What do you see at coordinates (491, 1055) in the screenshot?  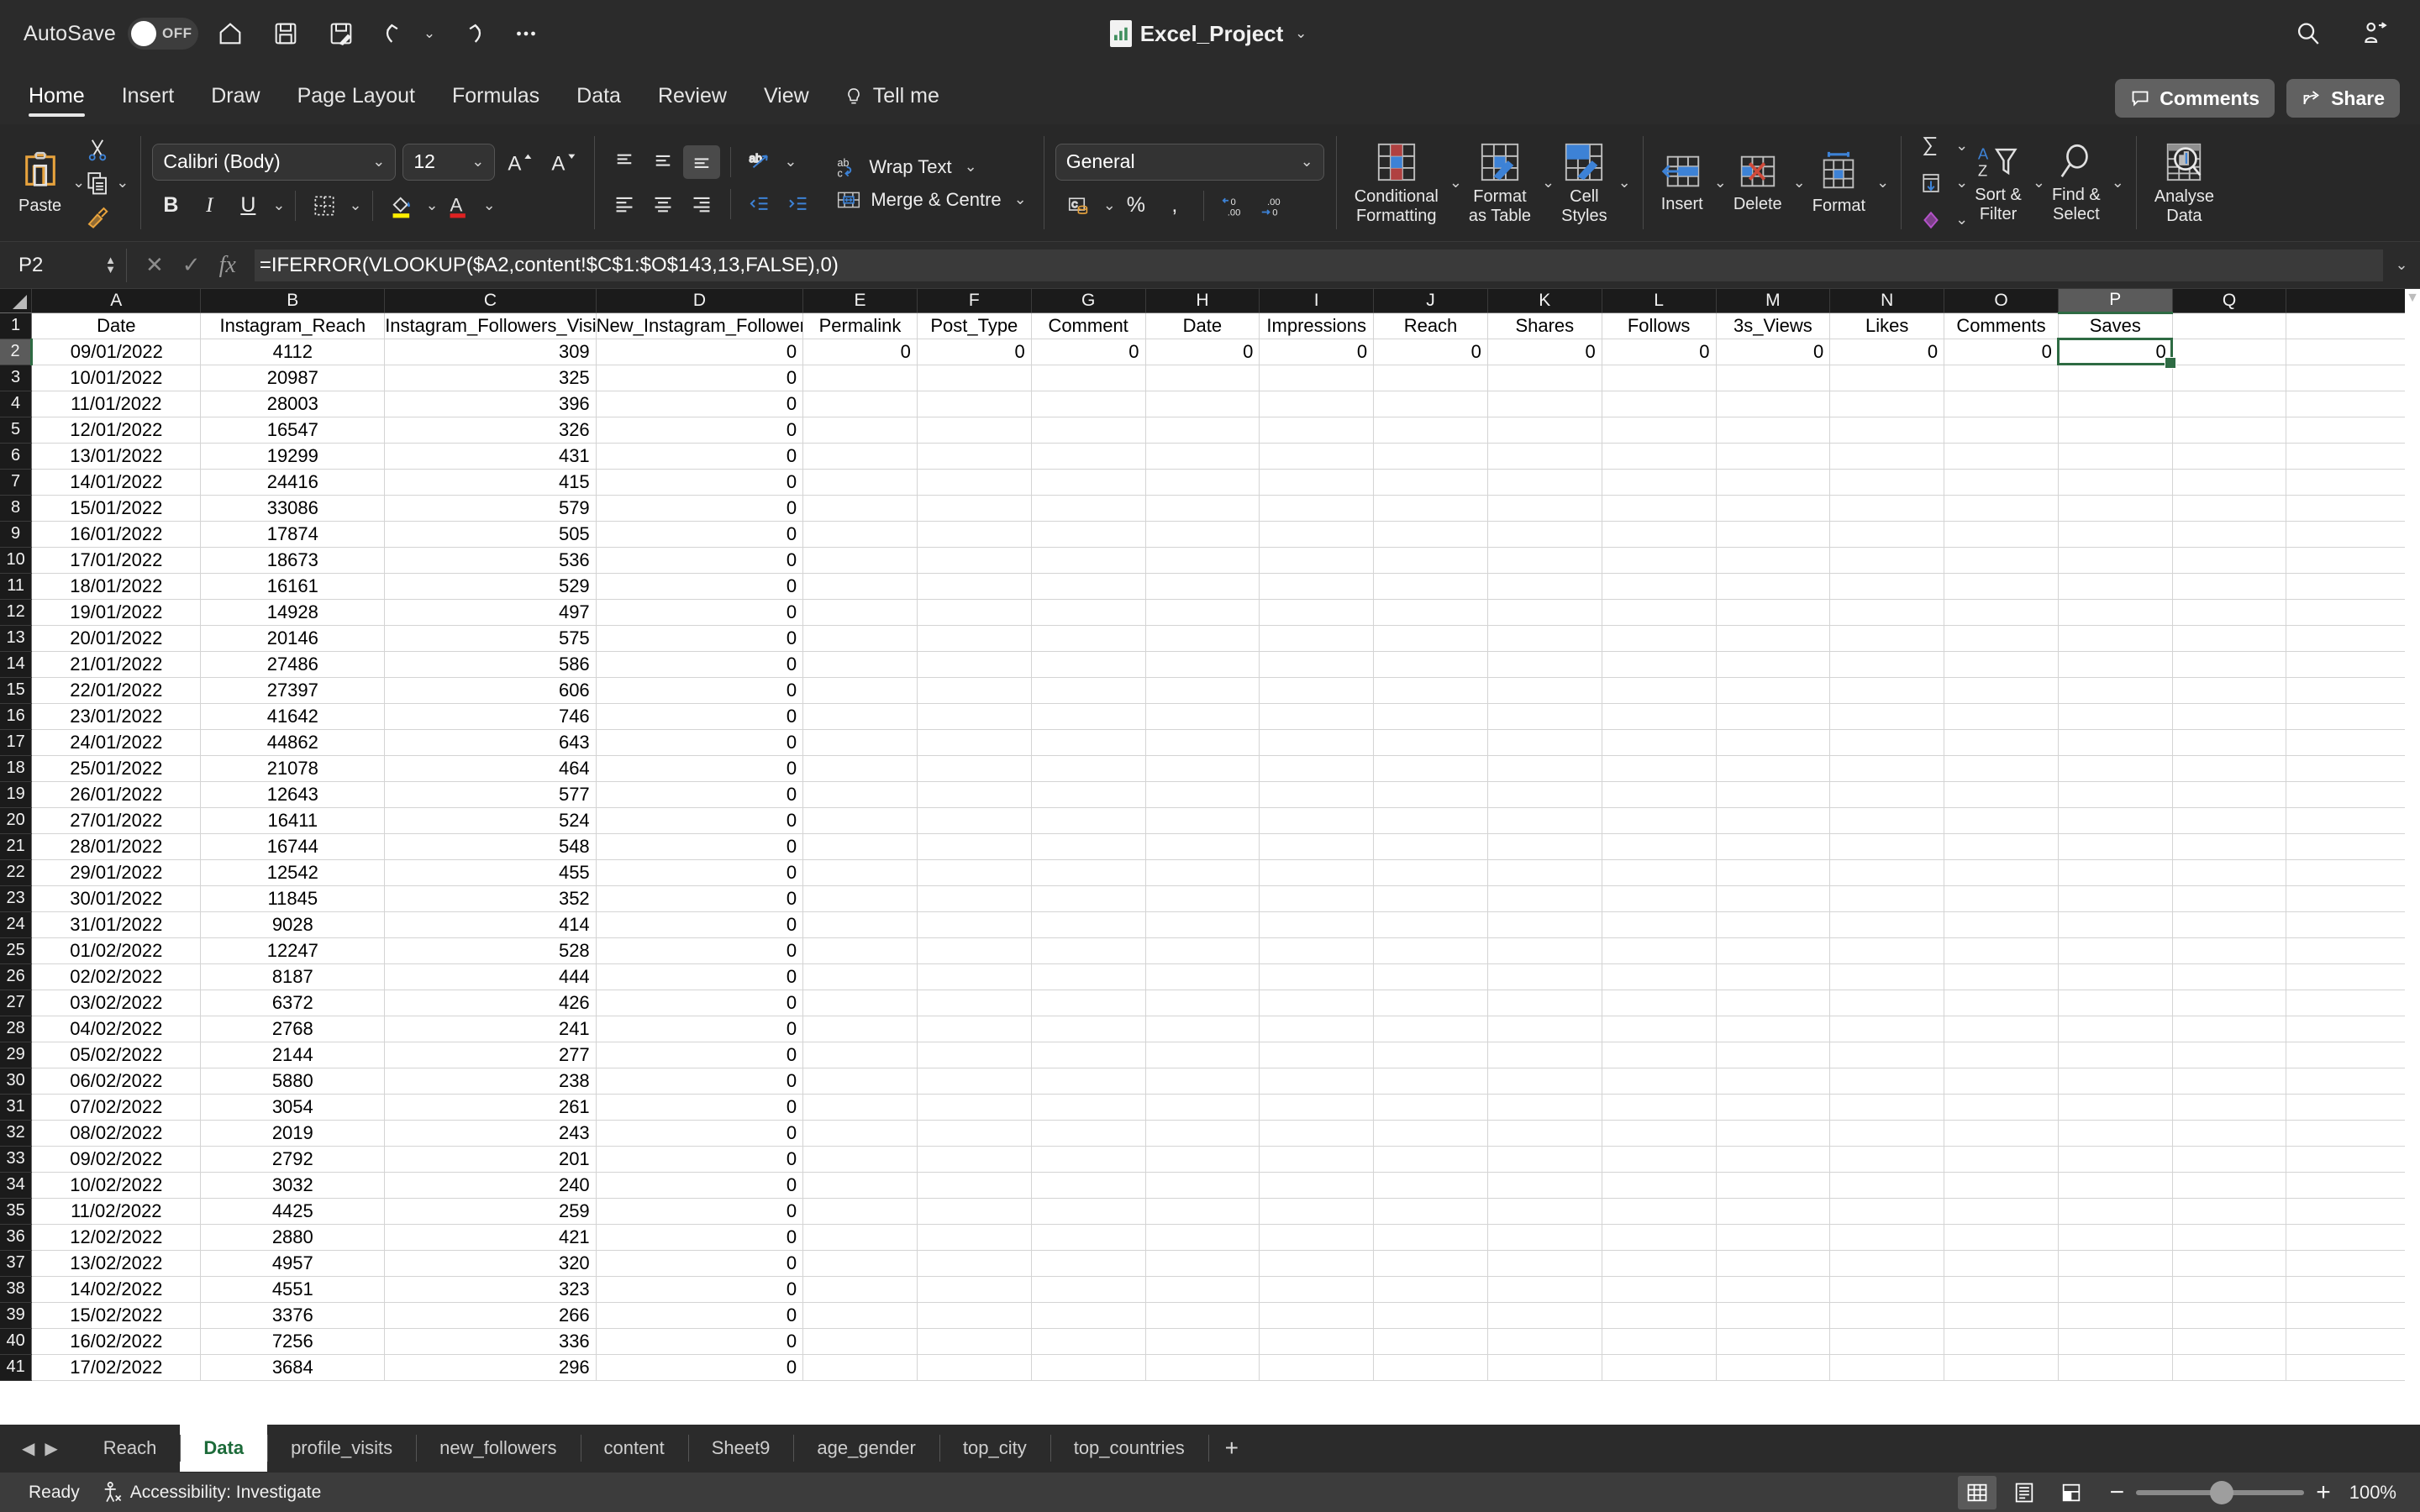 I see `cell-c29: 277` at bounding box center [491, 1055].